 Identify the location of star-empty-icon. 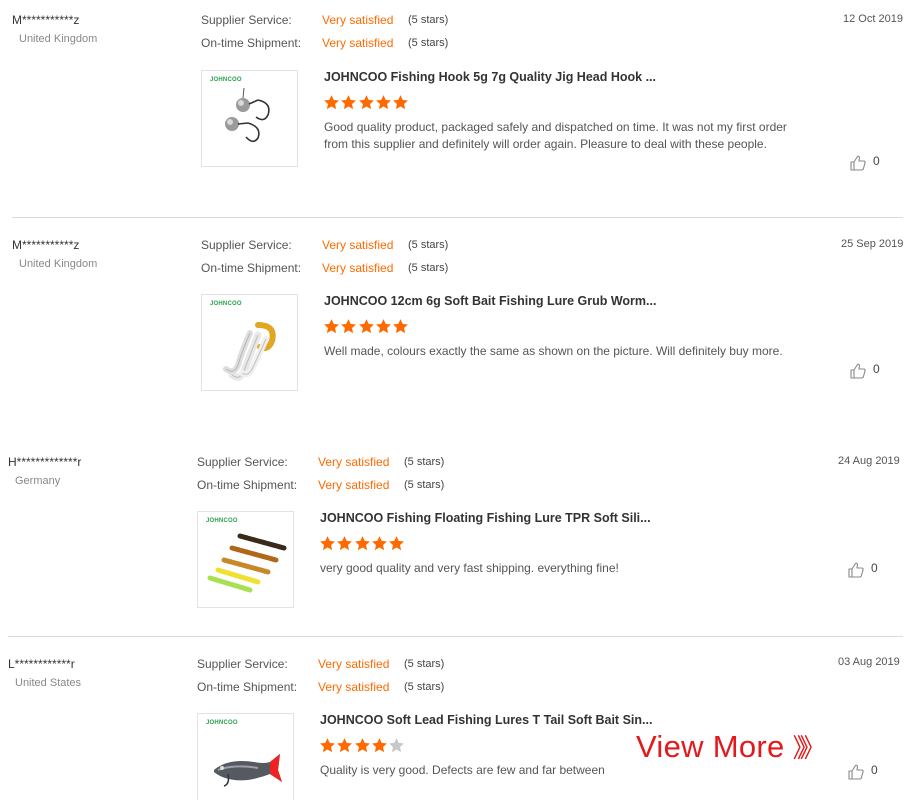
(397, 745).